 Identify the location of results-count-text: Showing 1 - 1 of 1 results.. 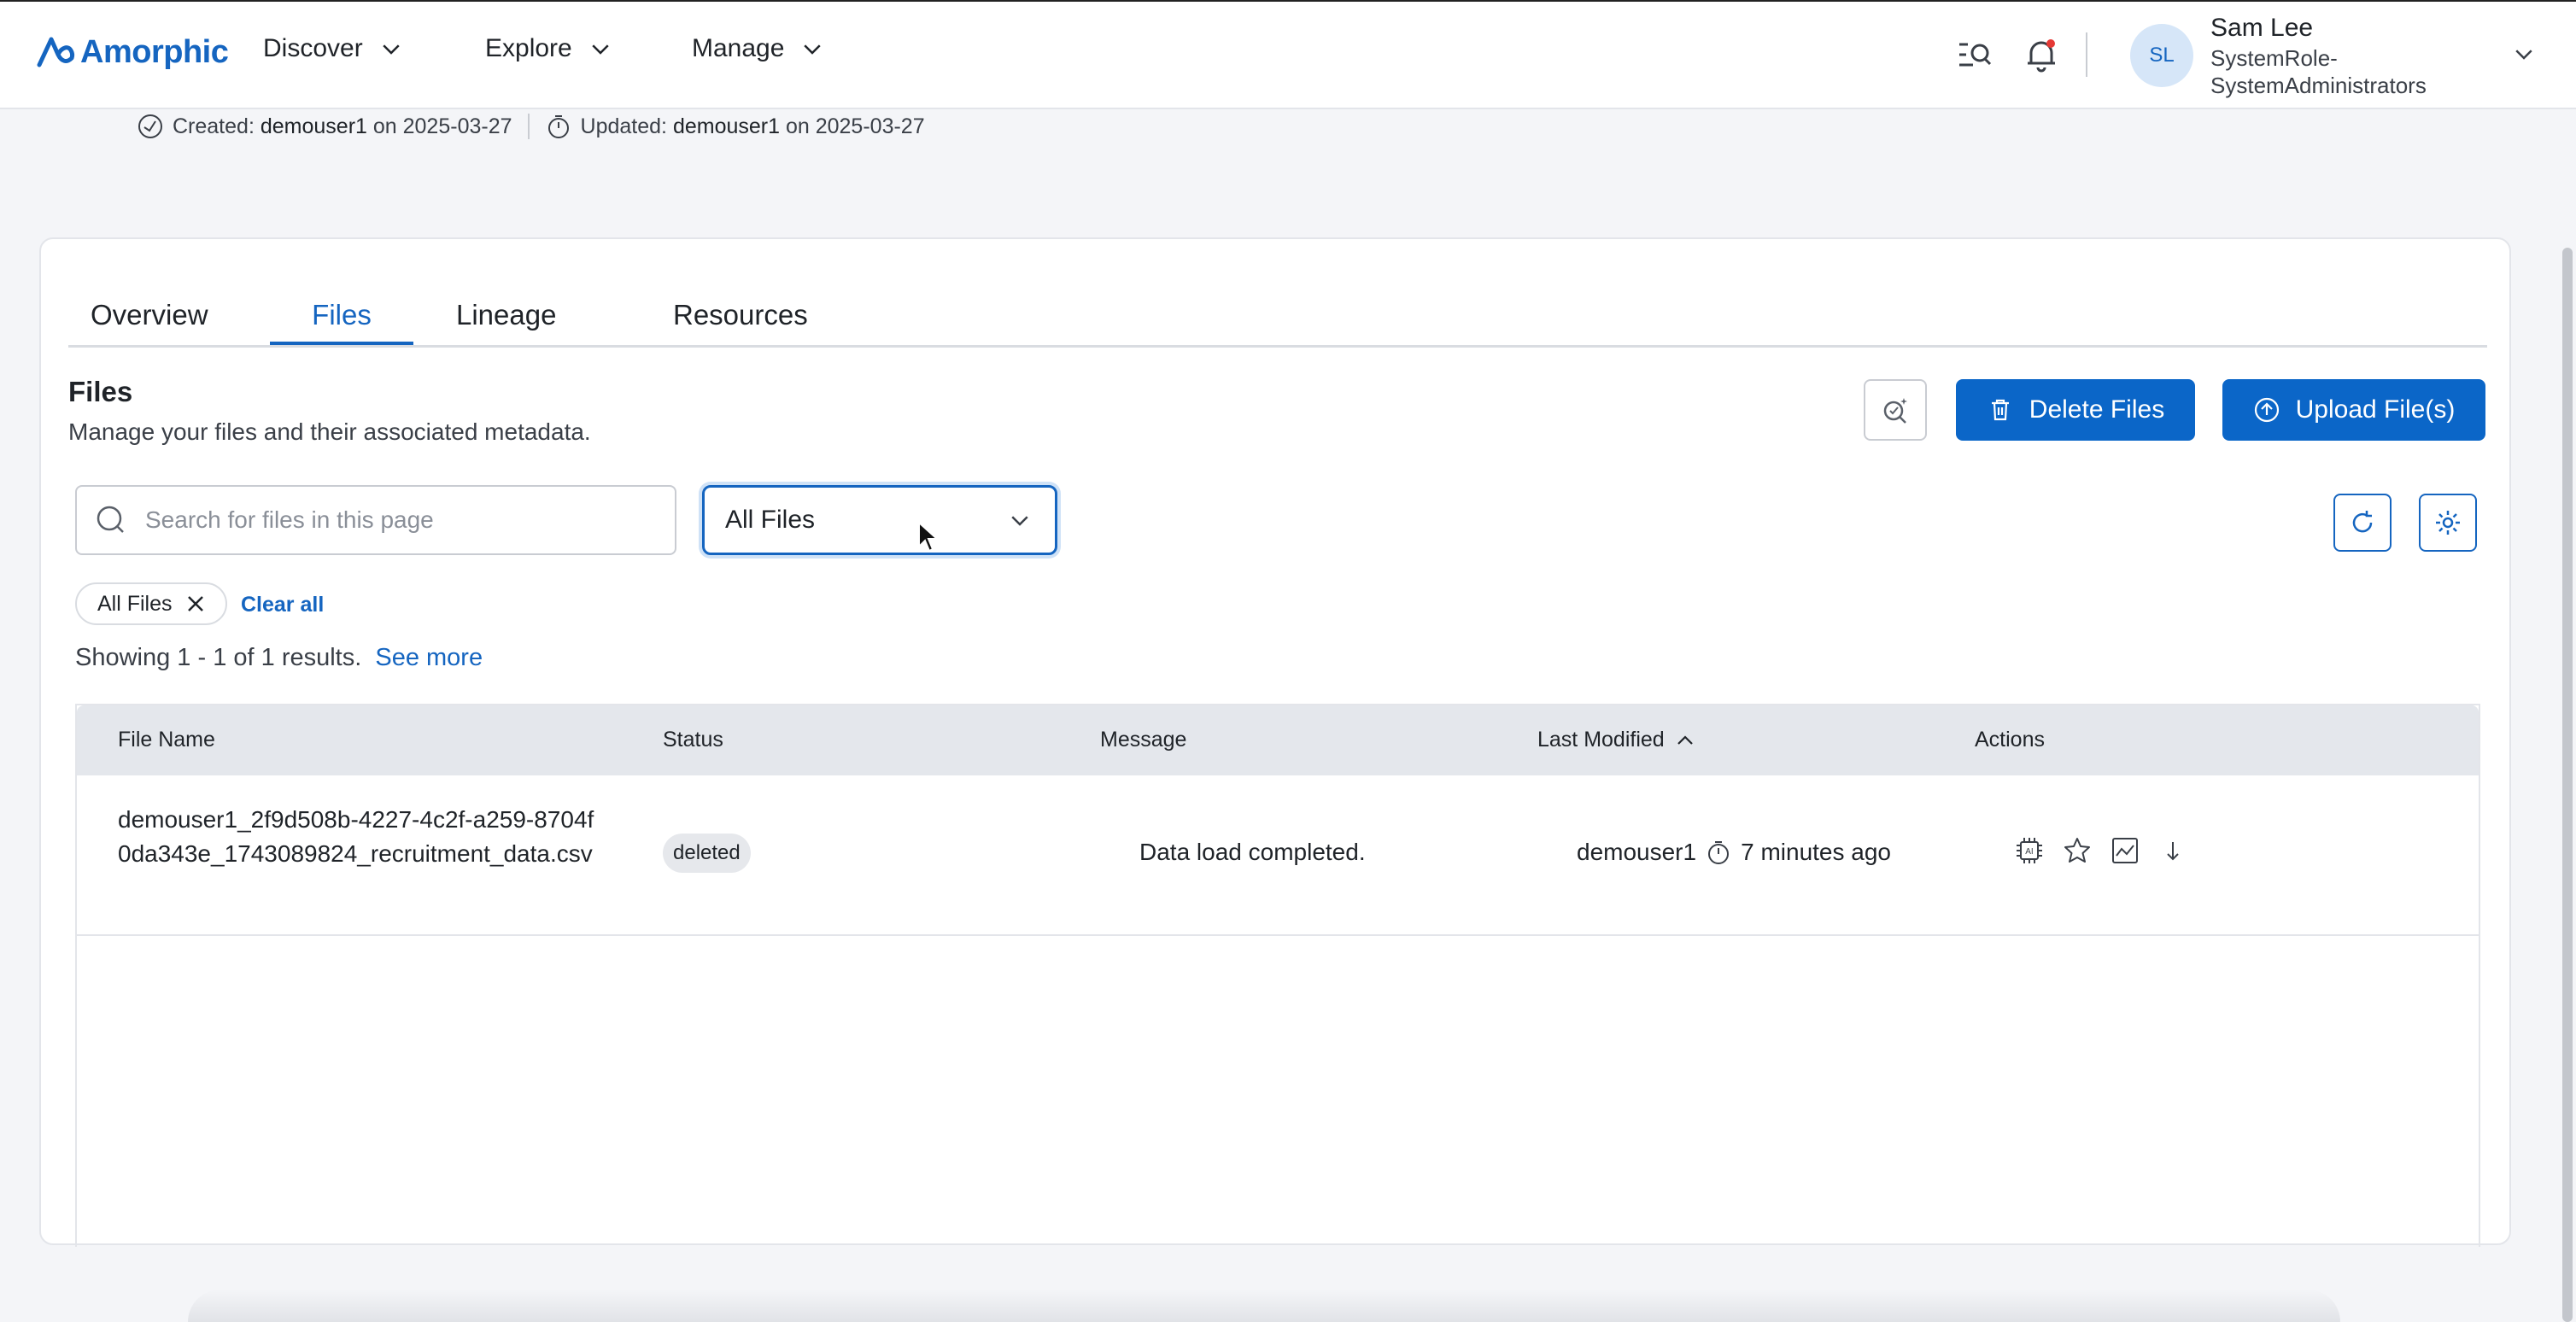
(218, 657).